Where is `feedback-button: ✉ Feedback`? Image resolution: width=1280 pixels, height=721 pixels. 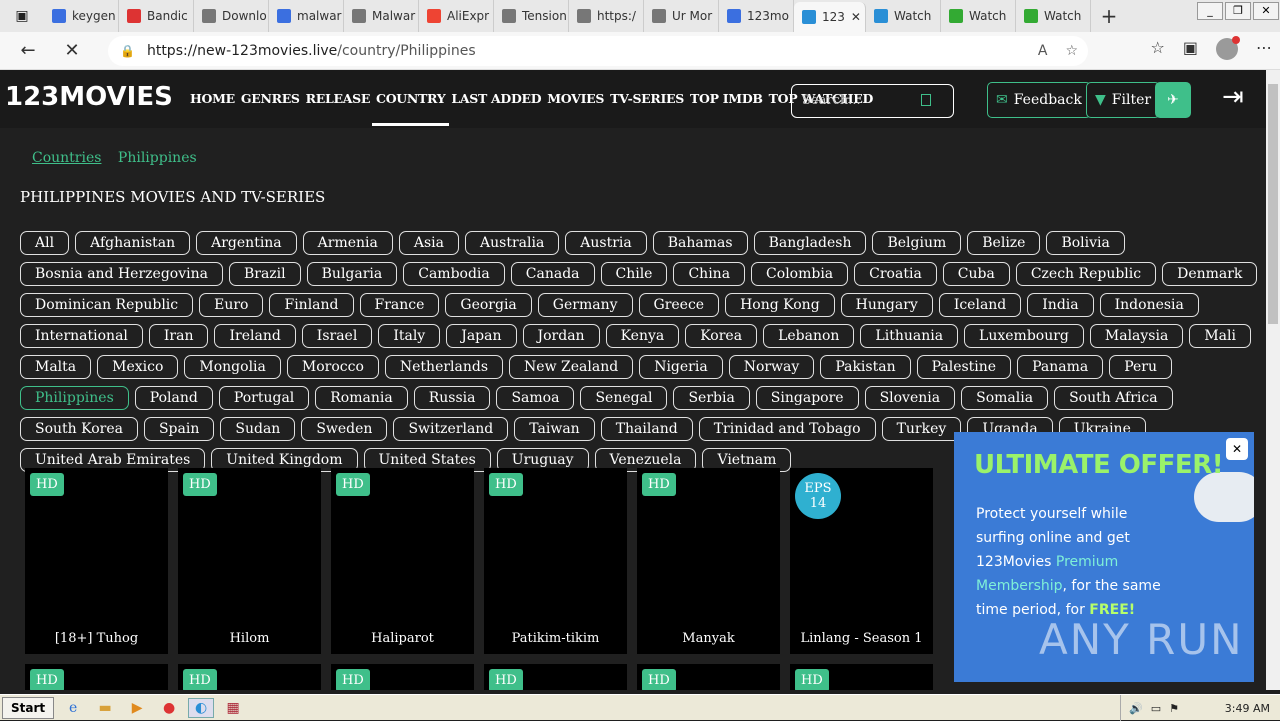 feedback-button: ✉ Feedback is located at coordinates (1039, 100).